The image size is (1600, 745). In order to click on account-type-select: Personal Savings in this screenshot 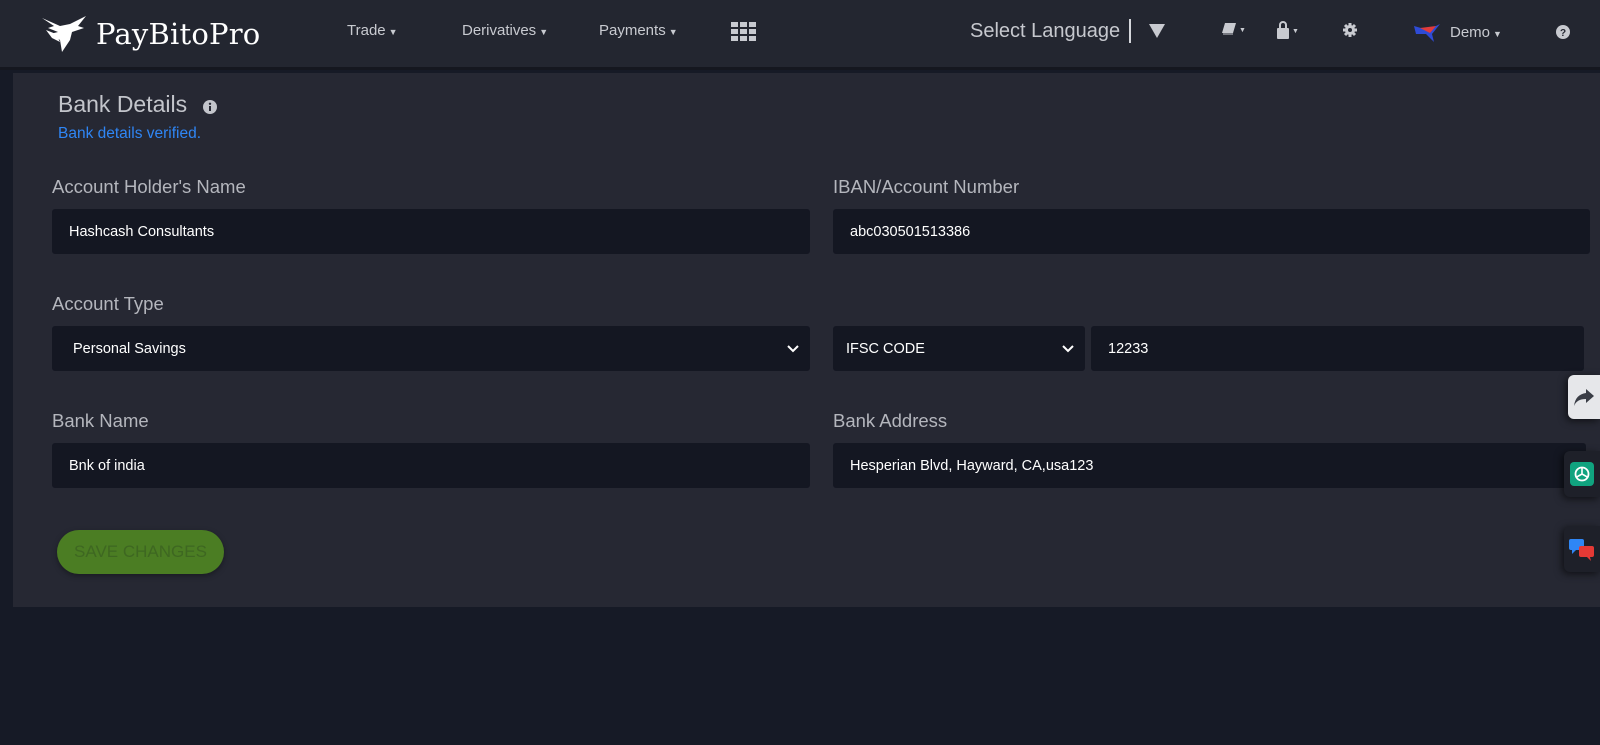, I will do `click(431, 348)`.